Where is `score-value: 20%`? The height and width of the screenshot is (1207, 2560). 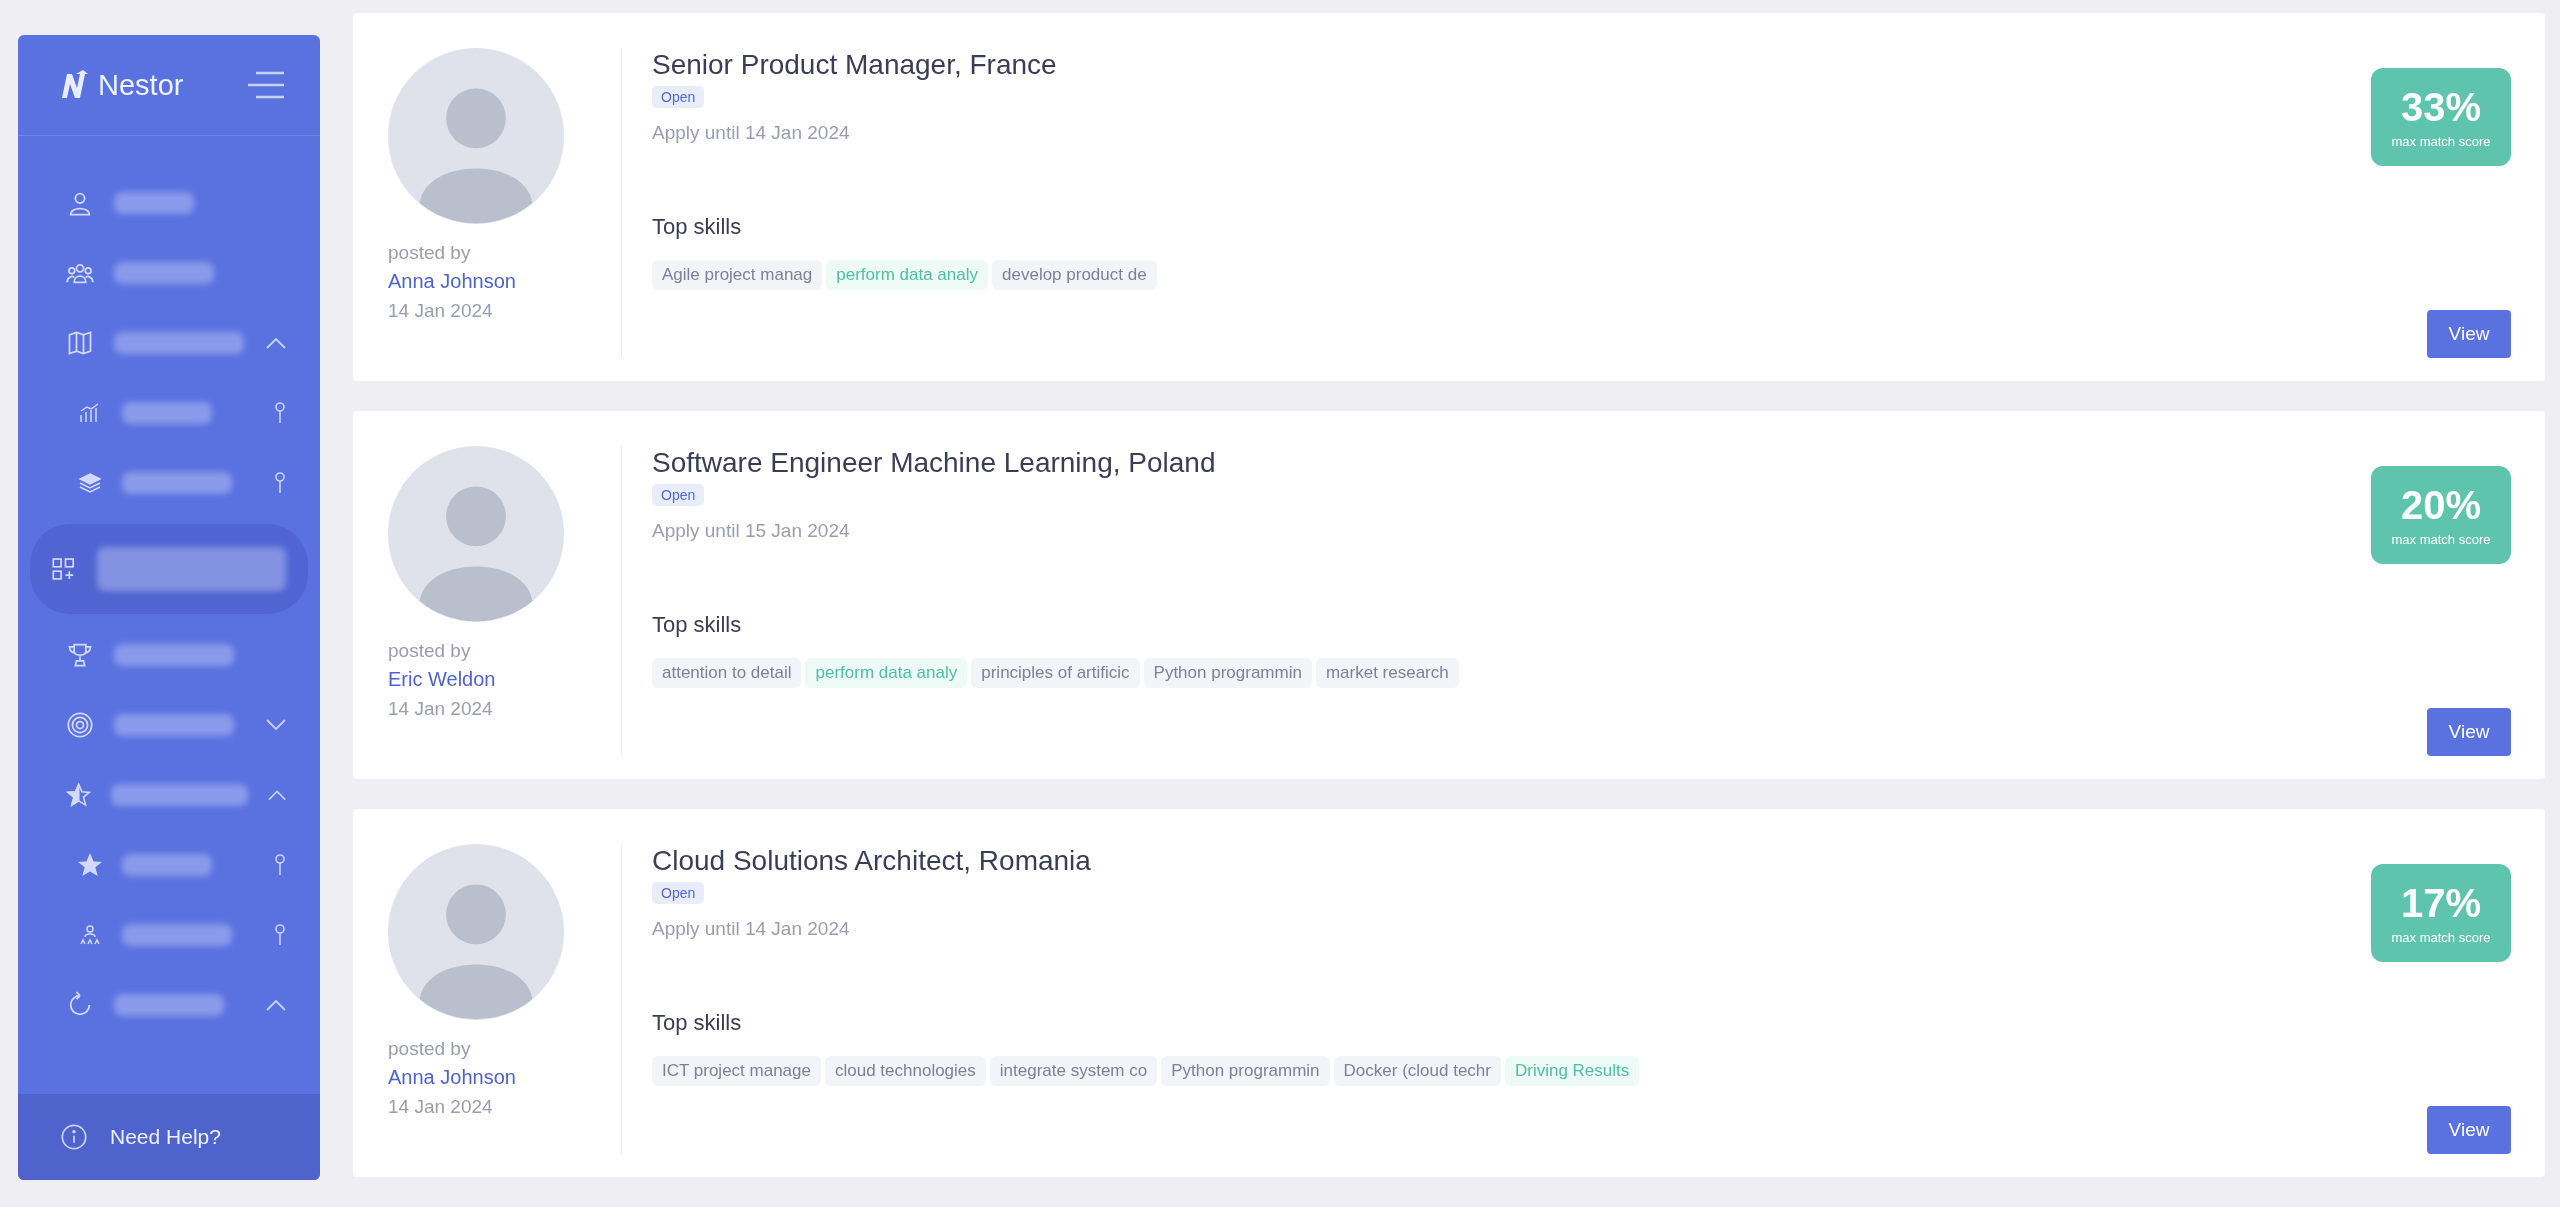
score-value: 20% is located at coordinates (2441, 505).